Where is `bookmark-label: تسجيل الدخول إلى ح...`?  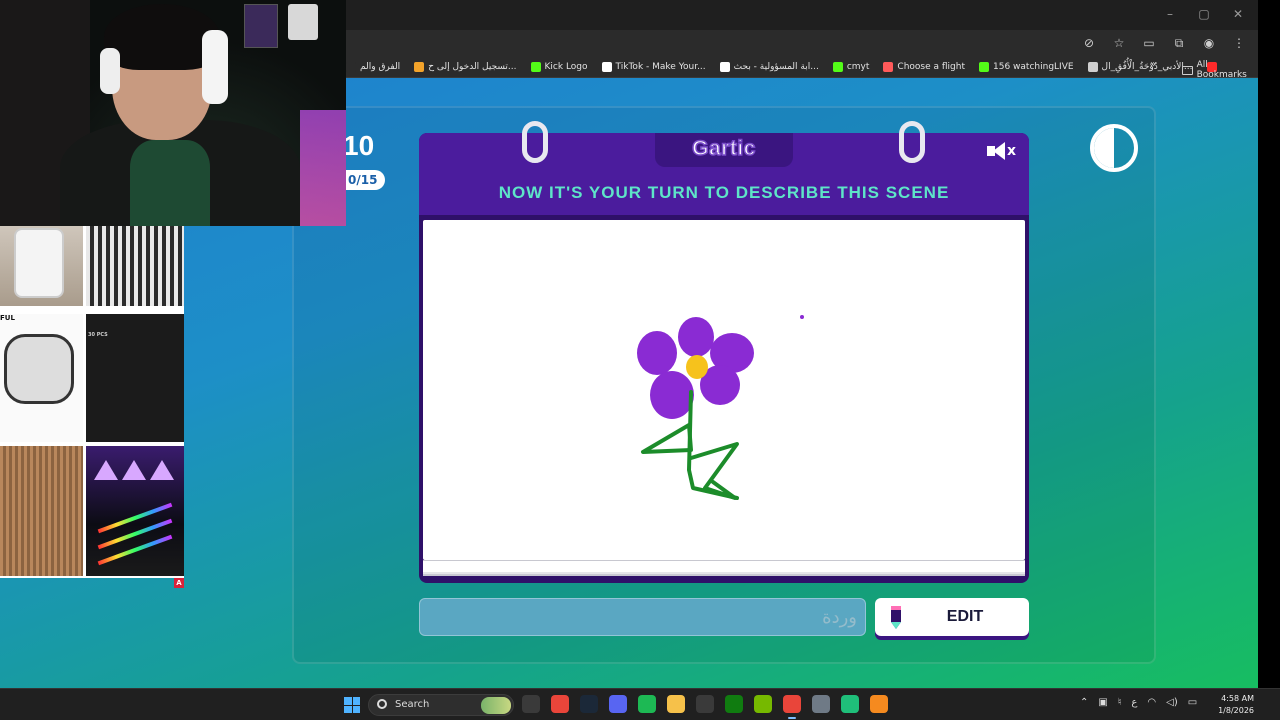 bookmark-label: تسجيل الدخول إلى ح... is located at coordinates (472, 67).